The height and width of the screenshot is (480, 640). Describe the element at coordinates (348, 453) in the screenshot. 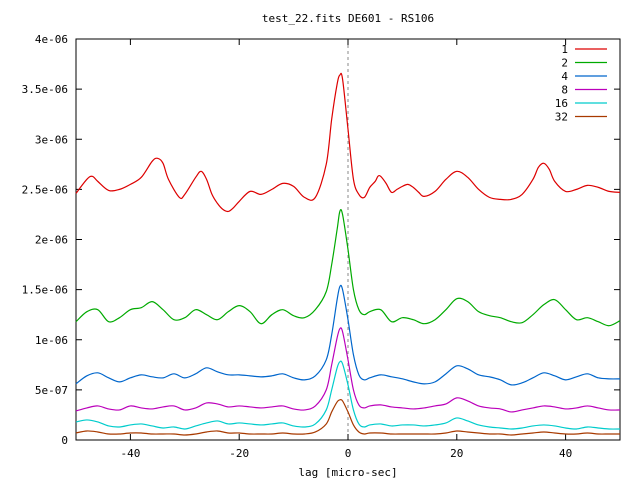

I see `x-tick-label: 0` at that location.